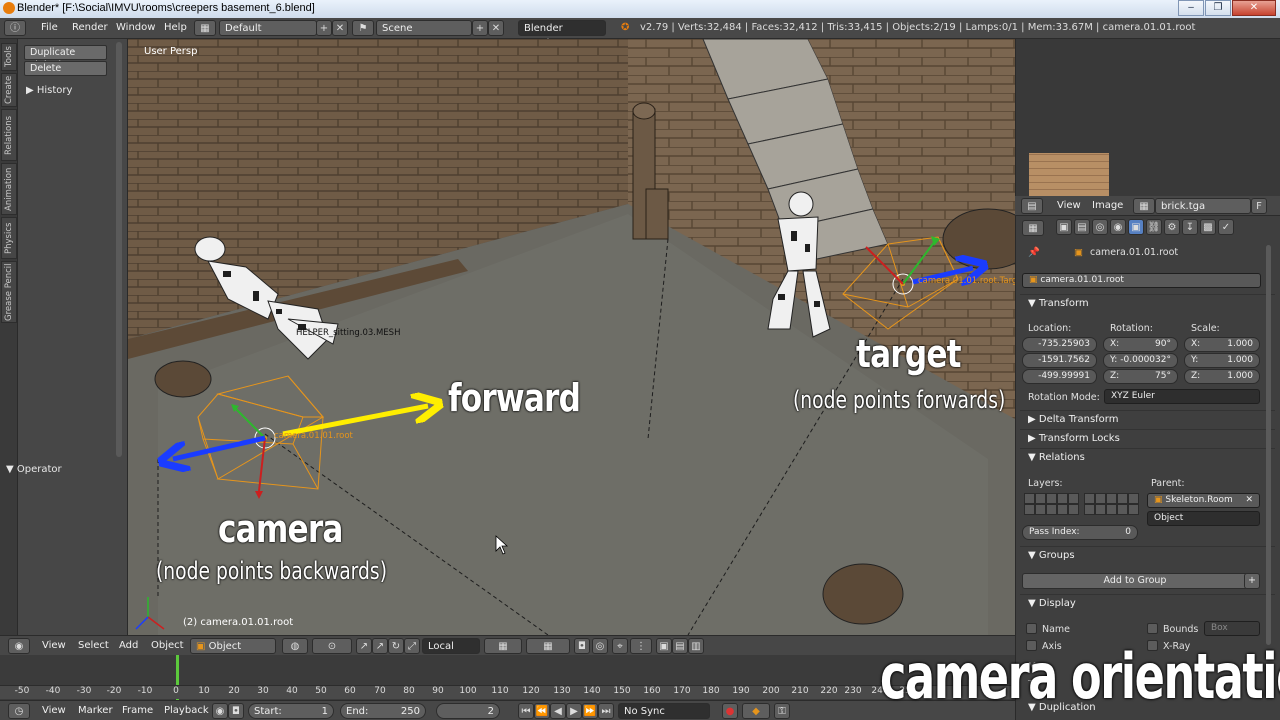 The width and height of the screenshot is (1280, 720). What do you see at coordinates (1118, 227) in the screenshot?
I see `world-tab-icon: ◉` at bounding box center [1118, 227].